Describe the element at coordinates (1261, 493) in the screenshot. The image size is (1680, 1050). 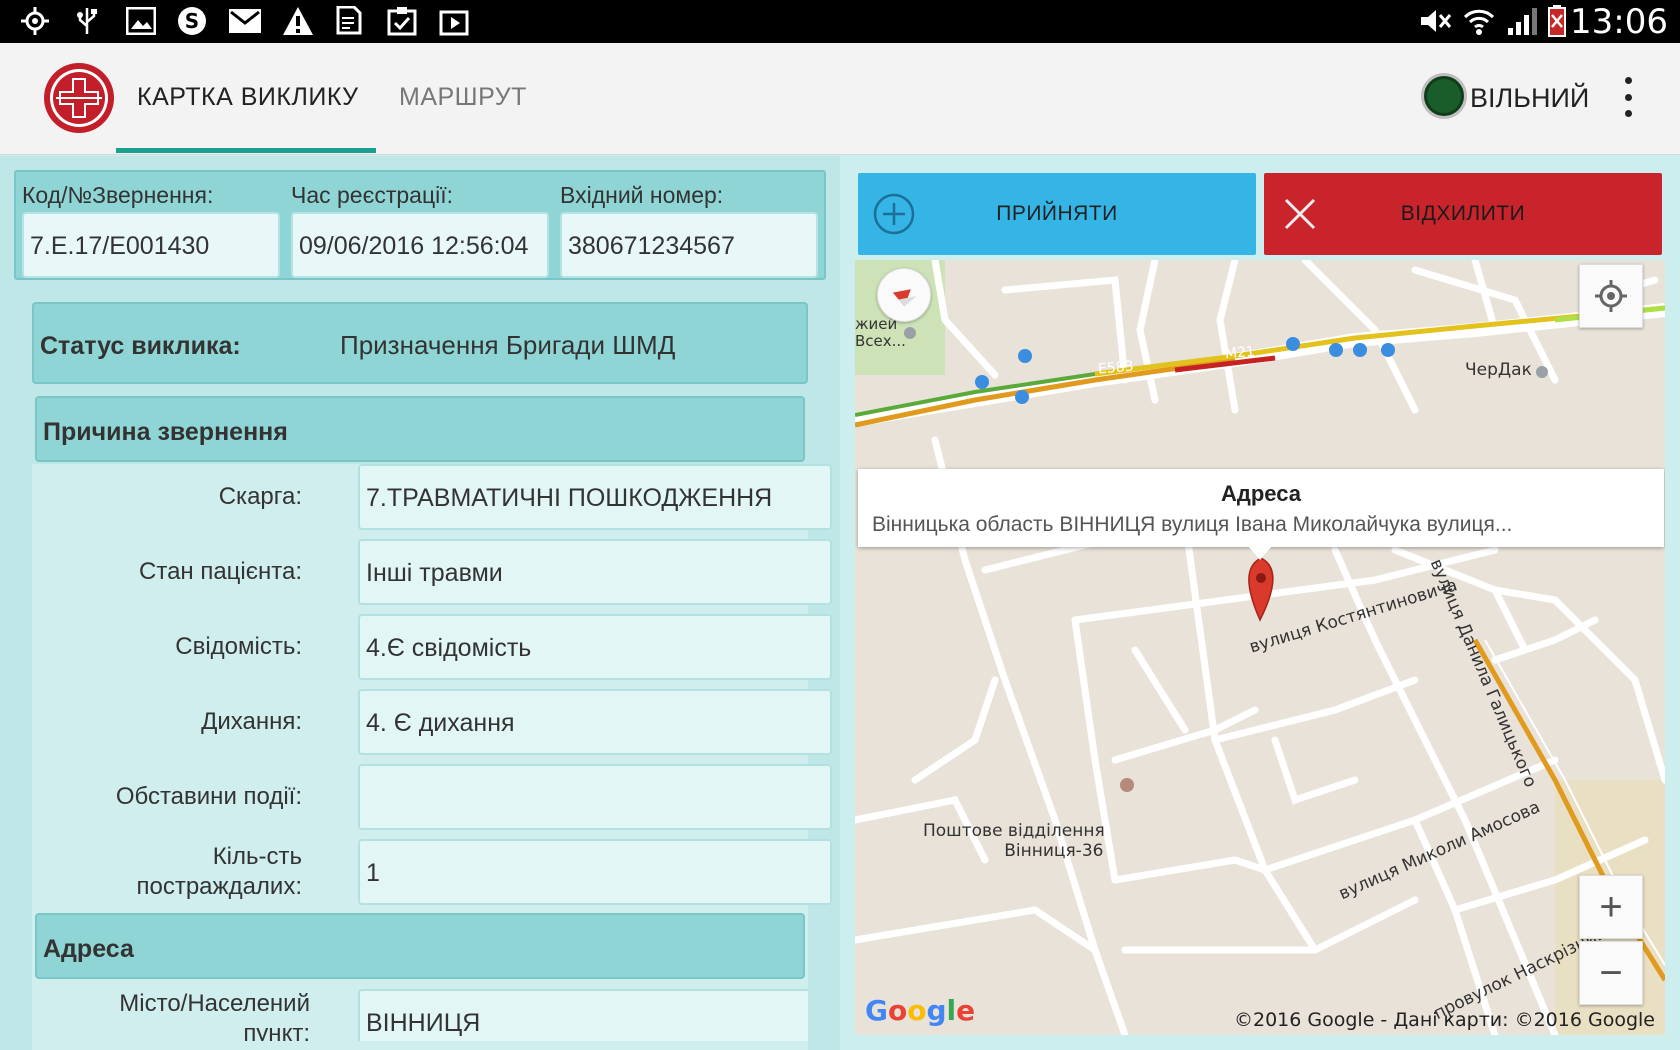
I see `info-window-title: Адреса` at that location.